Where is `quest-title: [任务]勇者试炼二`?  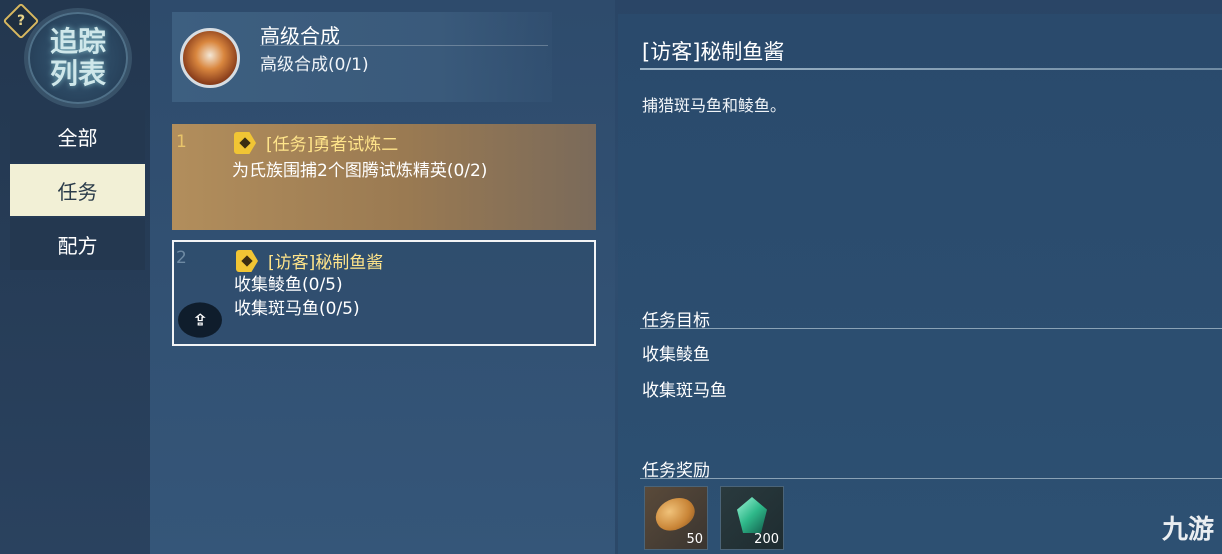 quest-title: [任务]勇者试炼二 is located at coordinates (332, 145).